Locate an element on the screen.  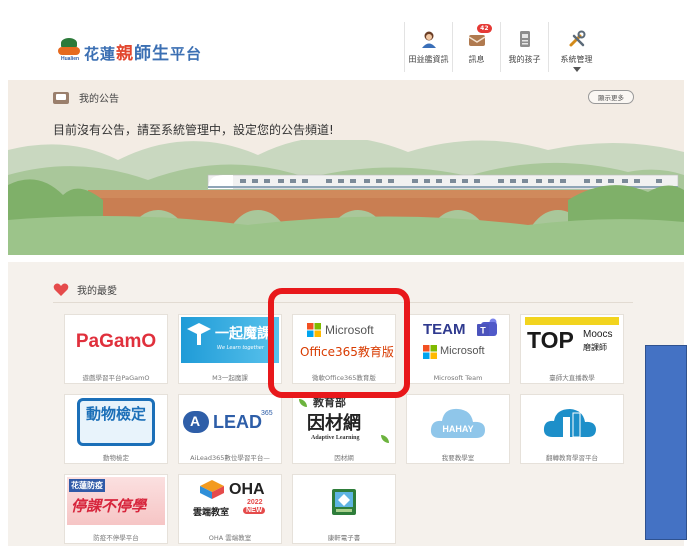
nav-system-admin: 系統管理 is located at coordinates (576, 47).